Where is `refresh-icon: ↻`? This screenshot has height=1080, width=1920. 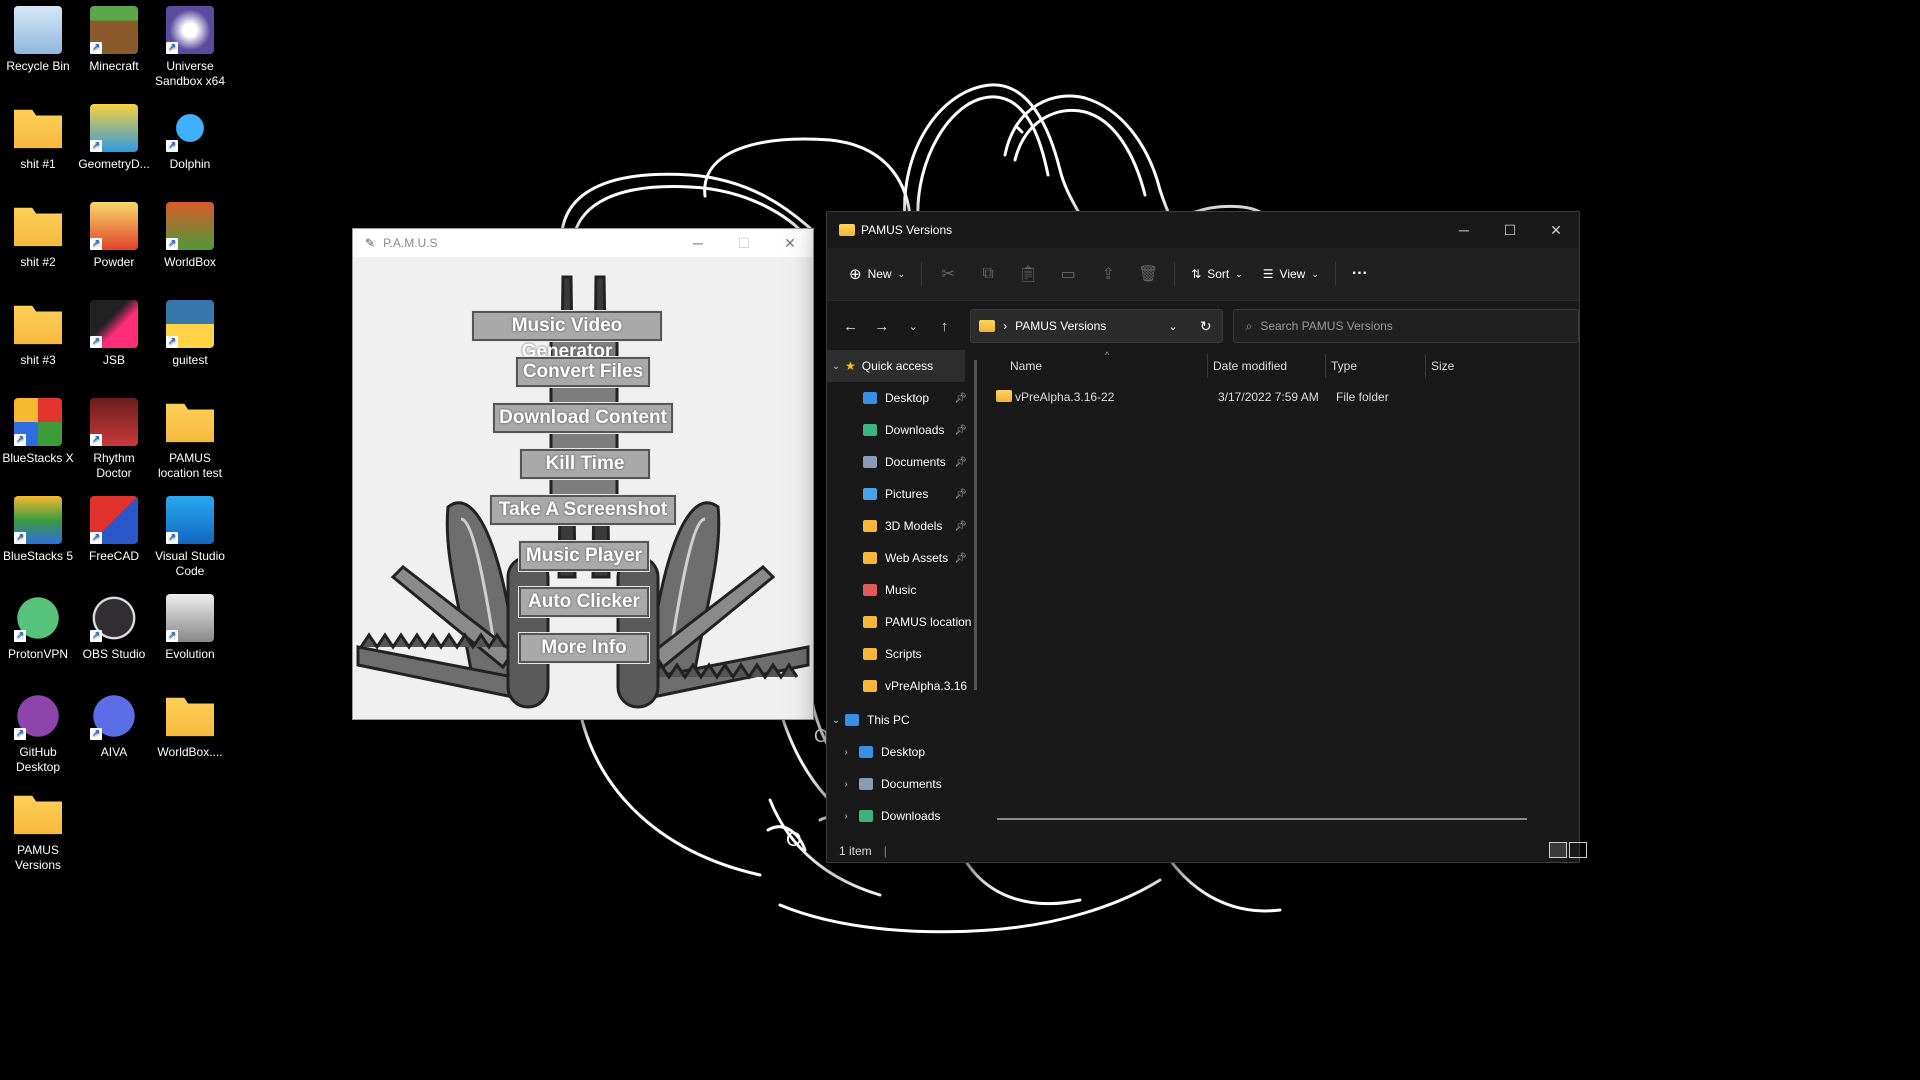 refresh-icon: ↻ is located at coordinates (1206, 326).